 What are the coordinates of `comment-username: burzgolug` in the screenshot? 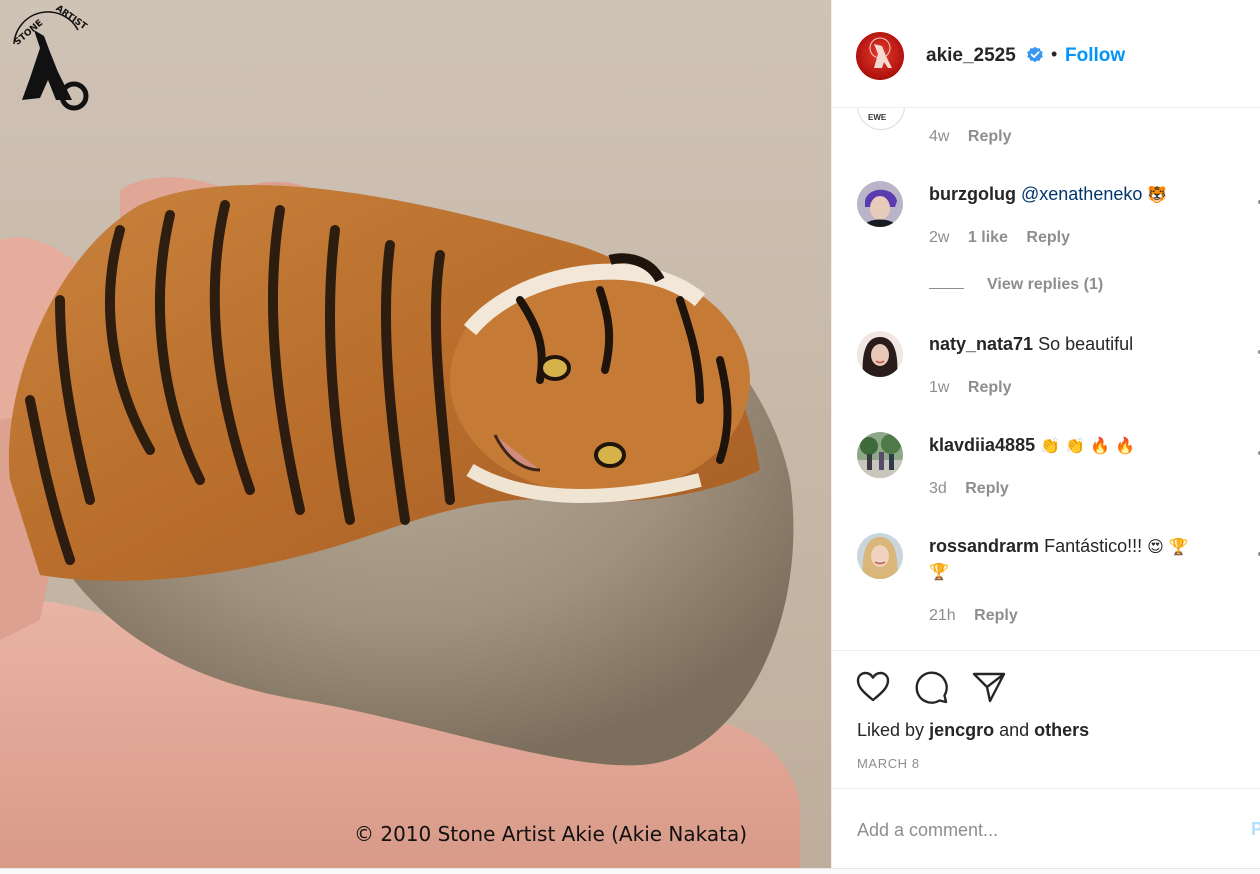 It's located at (972, 194).